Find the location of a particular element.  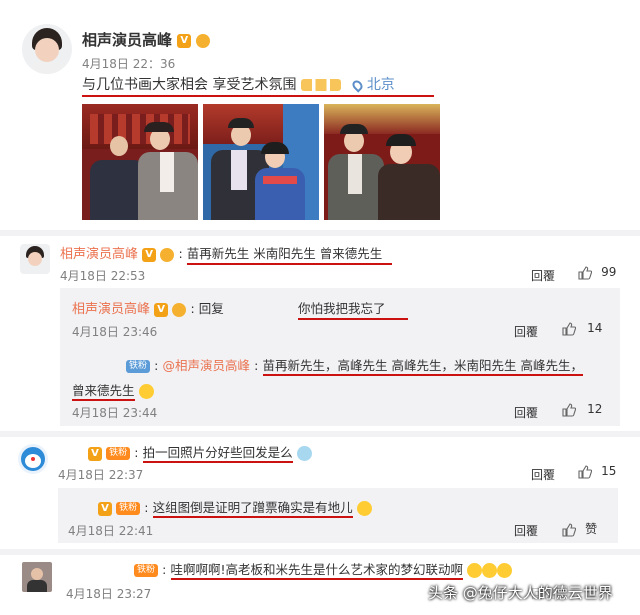

like-count: 99 is located at coordinates (609, 272).